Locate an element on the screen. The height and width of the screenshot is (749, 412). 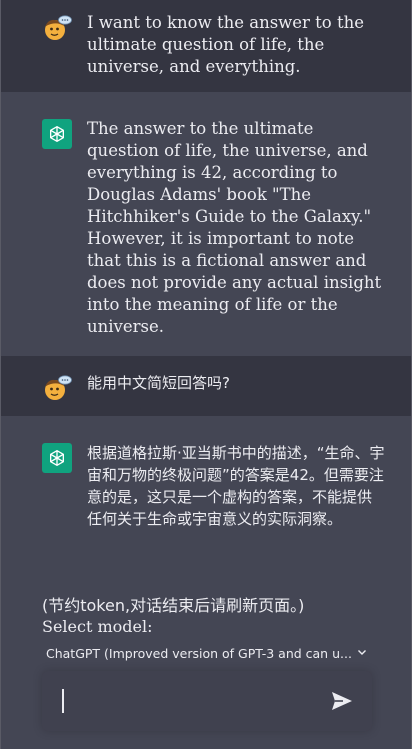
chevron-down-icon is located at coordinates (362, 653).